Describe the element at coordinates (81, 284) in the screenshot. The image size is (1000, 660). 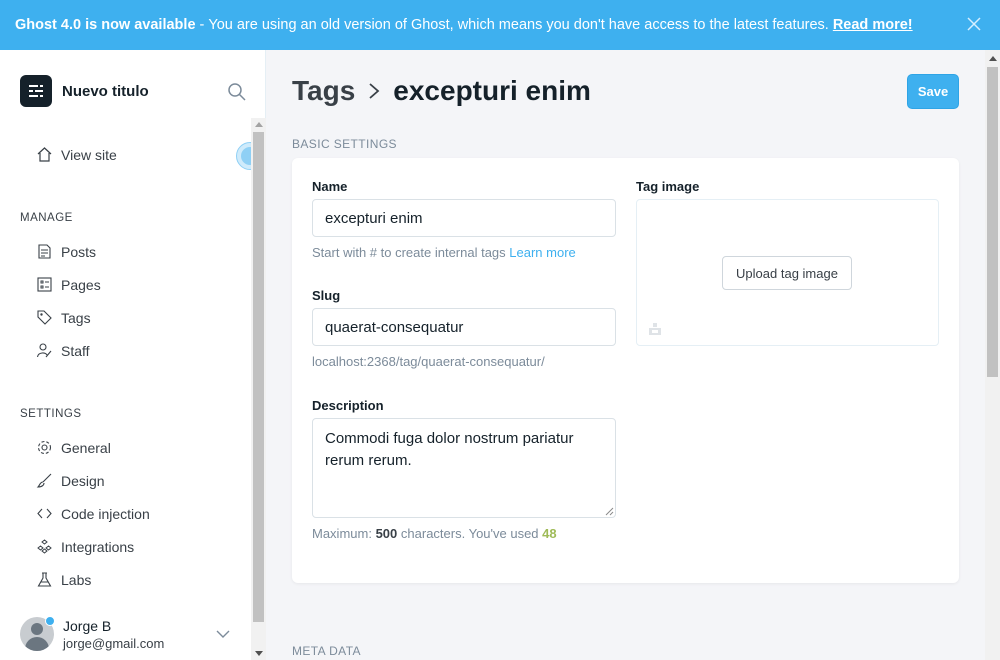
I see `sidebar-item-label: Pages` at that location.